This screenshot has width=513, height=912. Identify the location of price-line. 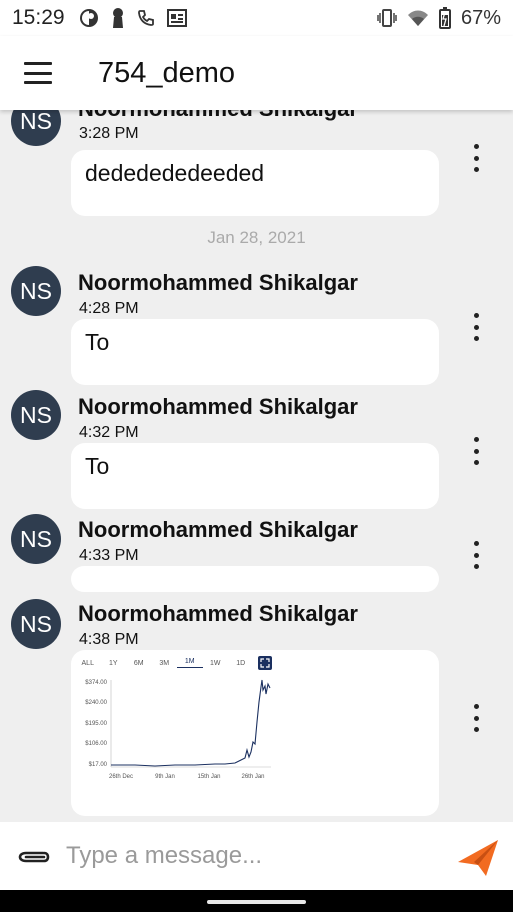
(191, 723).